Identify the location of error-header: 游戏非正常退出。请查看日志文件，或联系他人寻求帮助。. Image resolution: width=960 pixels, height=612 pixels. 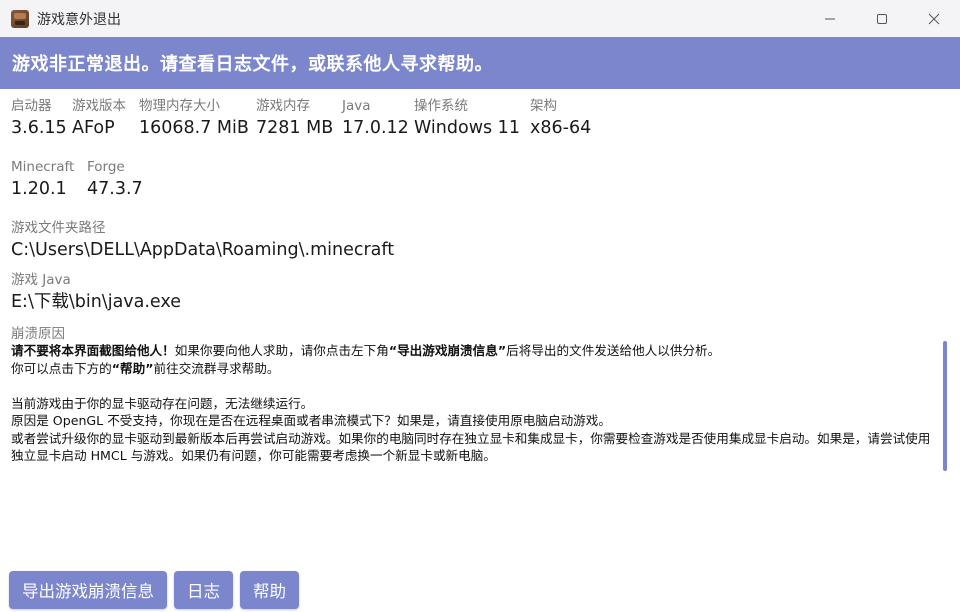
(480, 63).